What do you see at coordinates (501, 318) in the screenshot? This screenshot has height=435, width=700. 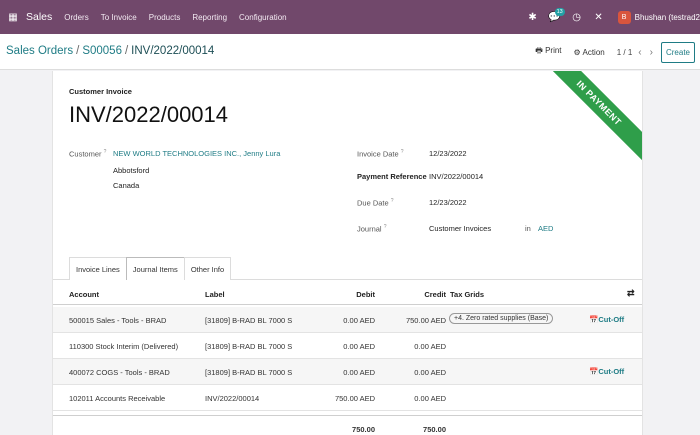 I see `tax-grid-tag: +4. Zero rated supplies (Base)` at bounding box center [501, 318].